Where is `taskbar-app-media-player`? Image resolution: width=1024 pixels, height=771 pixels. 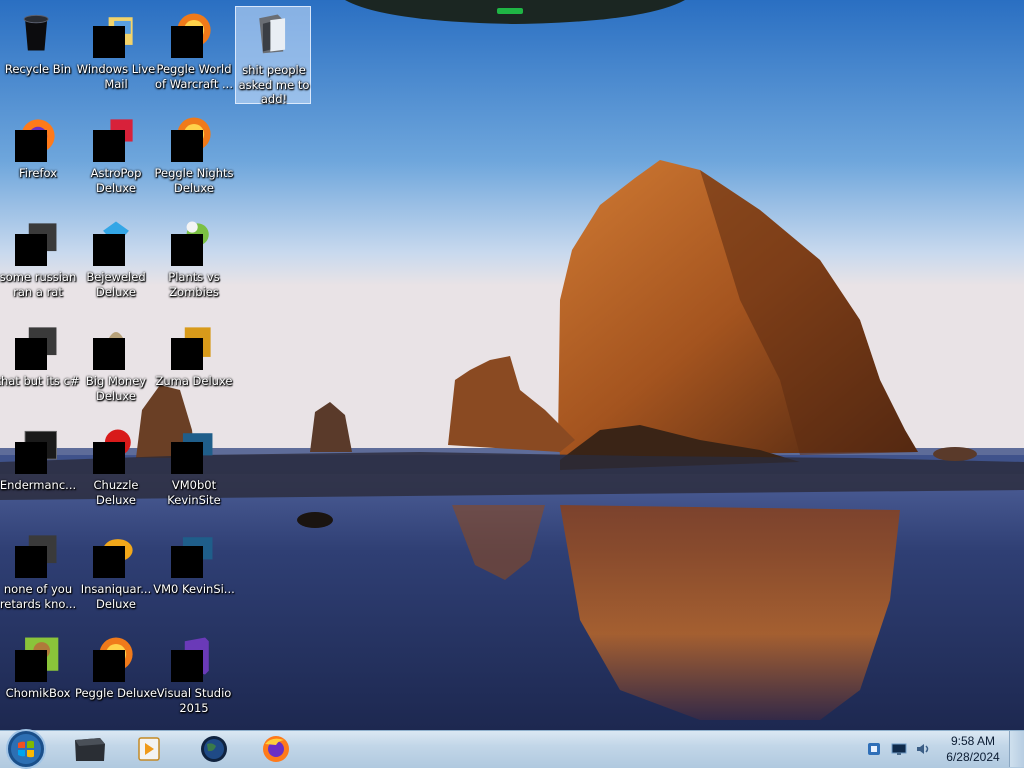 taskbar-app-media-player is located at coordinates (150, 749).